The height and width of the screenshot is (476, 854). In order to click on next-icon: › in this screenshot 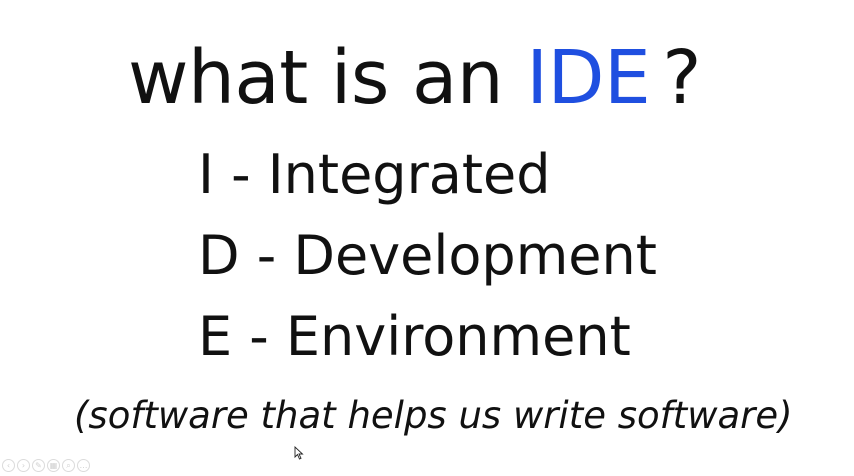, I will do `click(23, 465)`.